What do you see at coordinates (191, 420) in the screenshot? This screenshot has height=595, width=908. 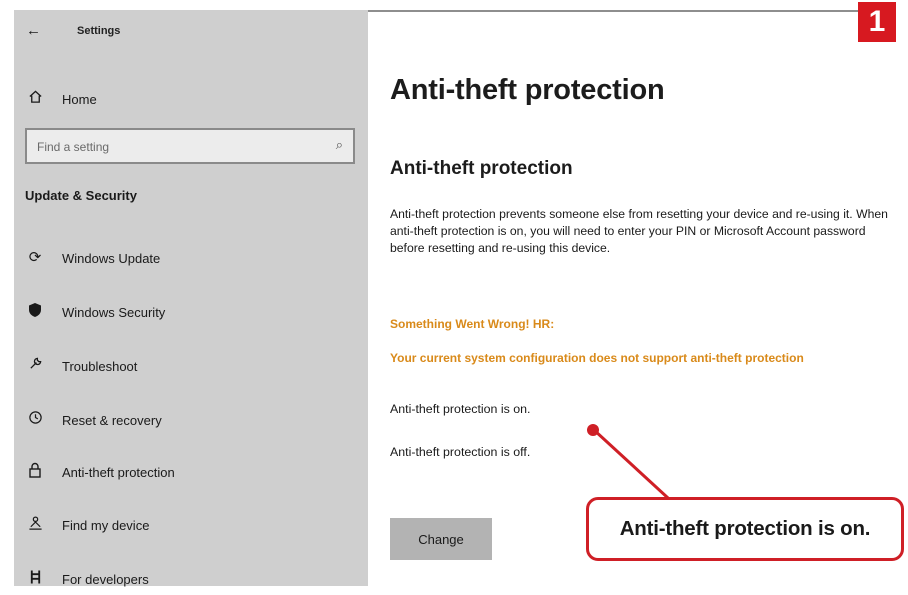 I see `sidebar-item-reset-recovery: Reset & recovery` at bounding box center [191, 420].